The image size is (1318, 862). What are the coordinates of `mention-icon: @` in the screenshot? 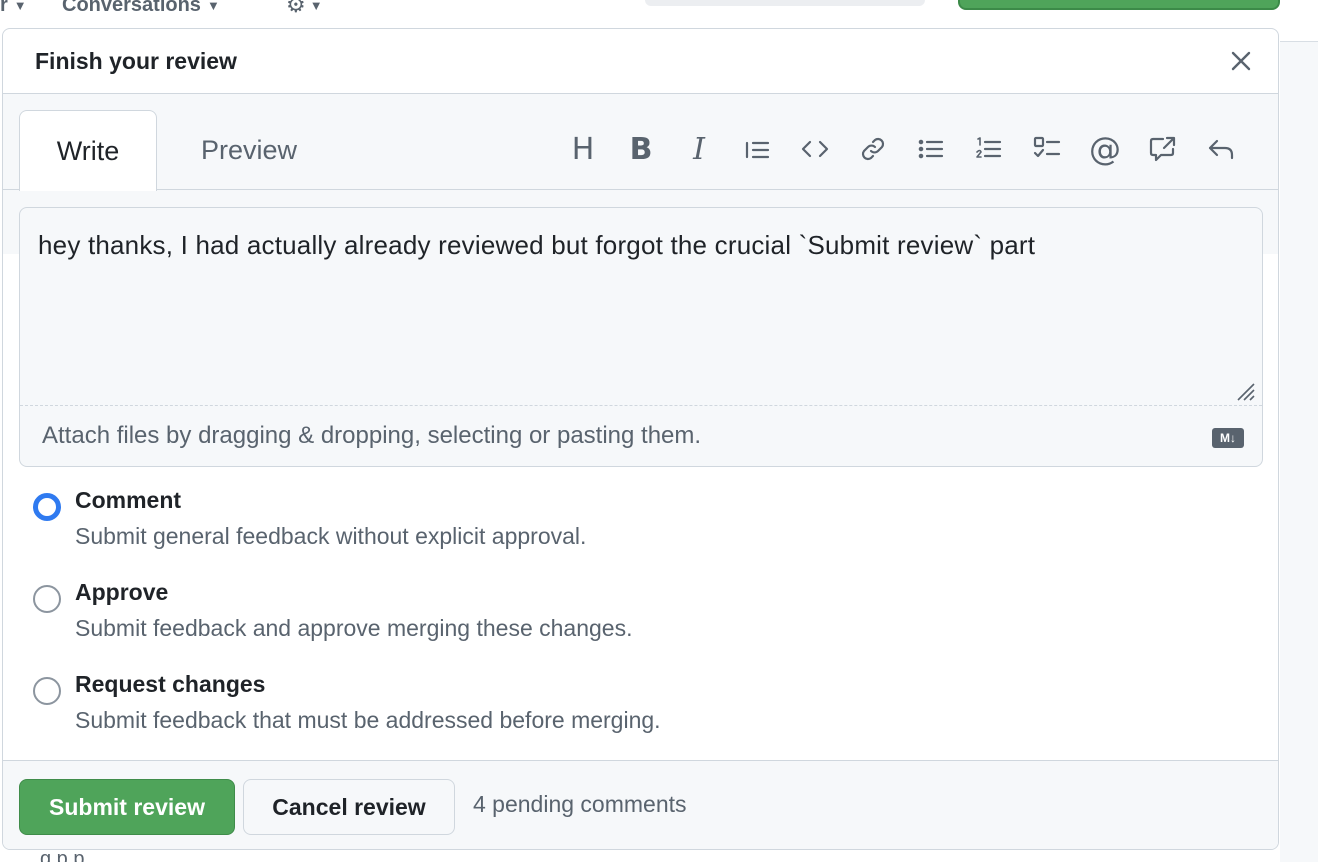 It's located at (1105, 149).